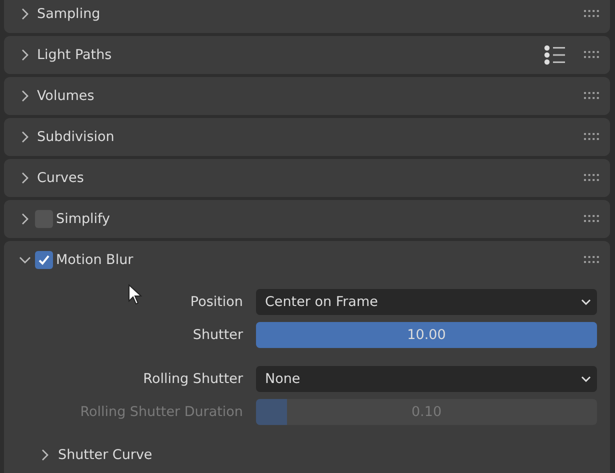  Describe the element at coordinates (216, 302) in the screenshot. I see `field-label: Position` at that location.